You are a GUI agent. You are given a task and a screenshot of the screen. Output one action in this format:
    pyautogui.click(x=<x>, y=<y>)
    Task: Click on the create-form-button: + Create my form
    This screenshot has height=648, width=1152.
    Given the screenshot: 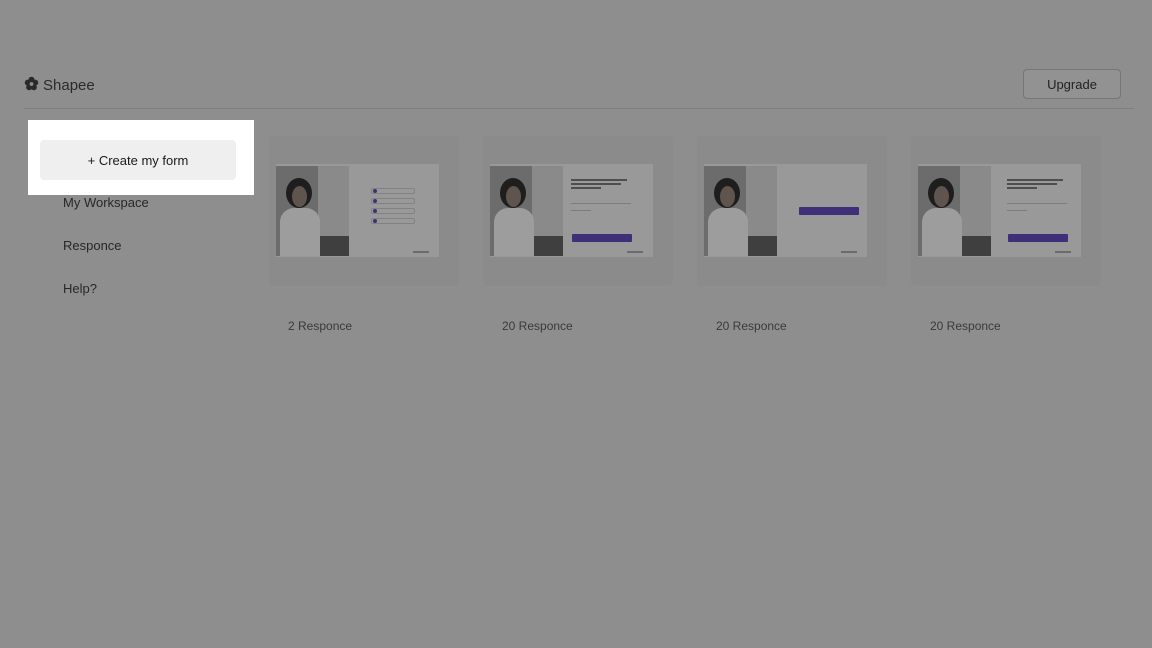 What is the action you would take?
    pyautogui.click(x=138, y=160)
    